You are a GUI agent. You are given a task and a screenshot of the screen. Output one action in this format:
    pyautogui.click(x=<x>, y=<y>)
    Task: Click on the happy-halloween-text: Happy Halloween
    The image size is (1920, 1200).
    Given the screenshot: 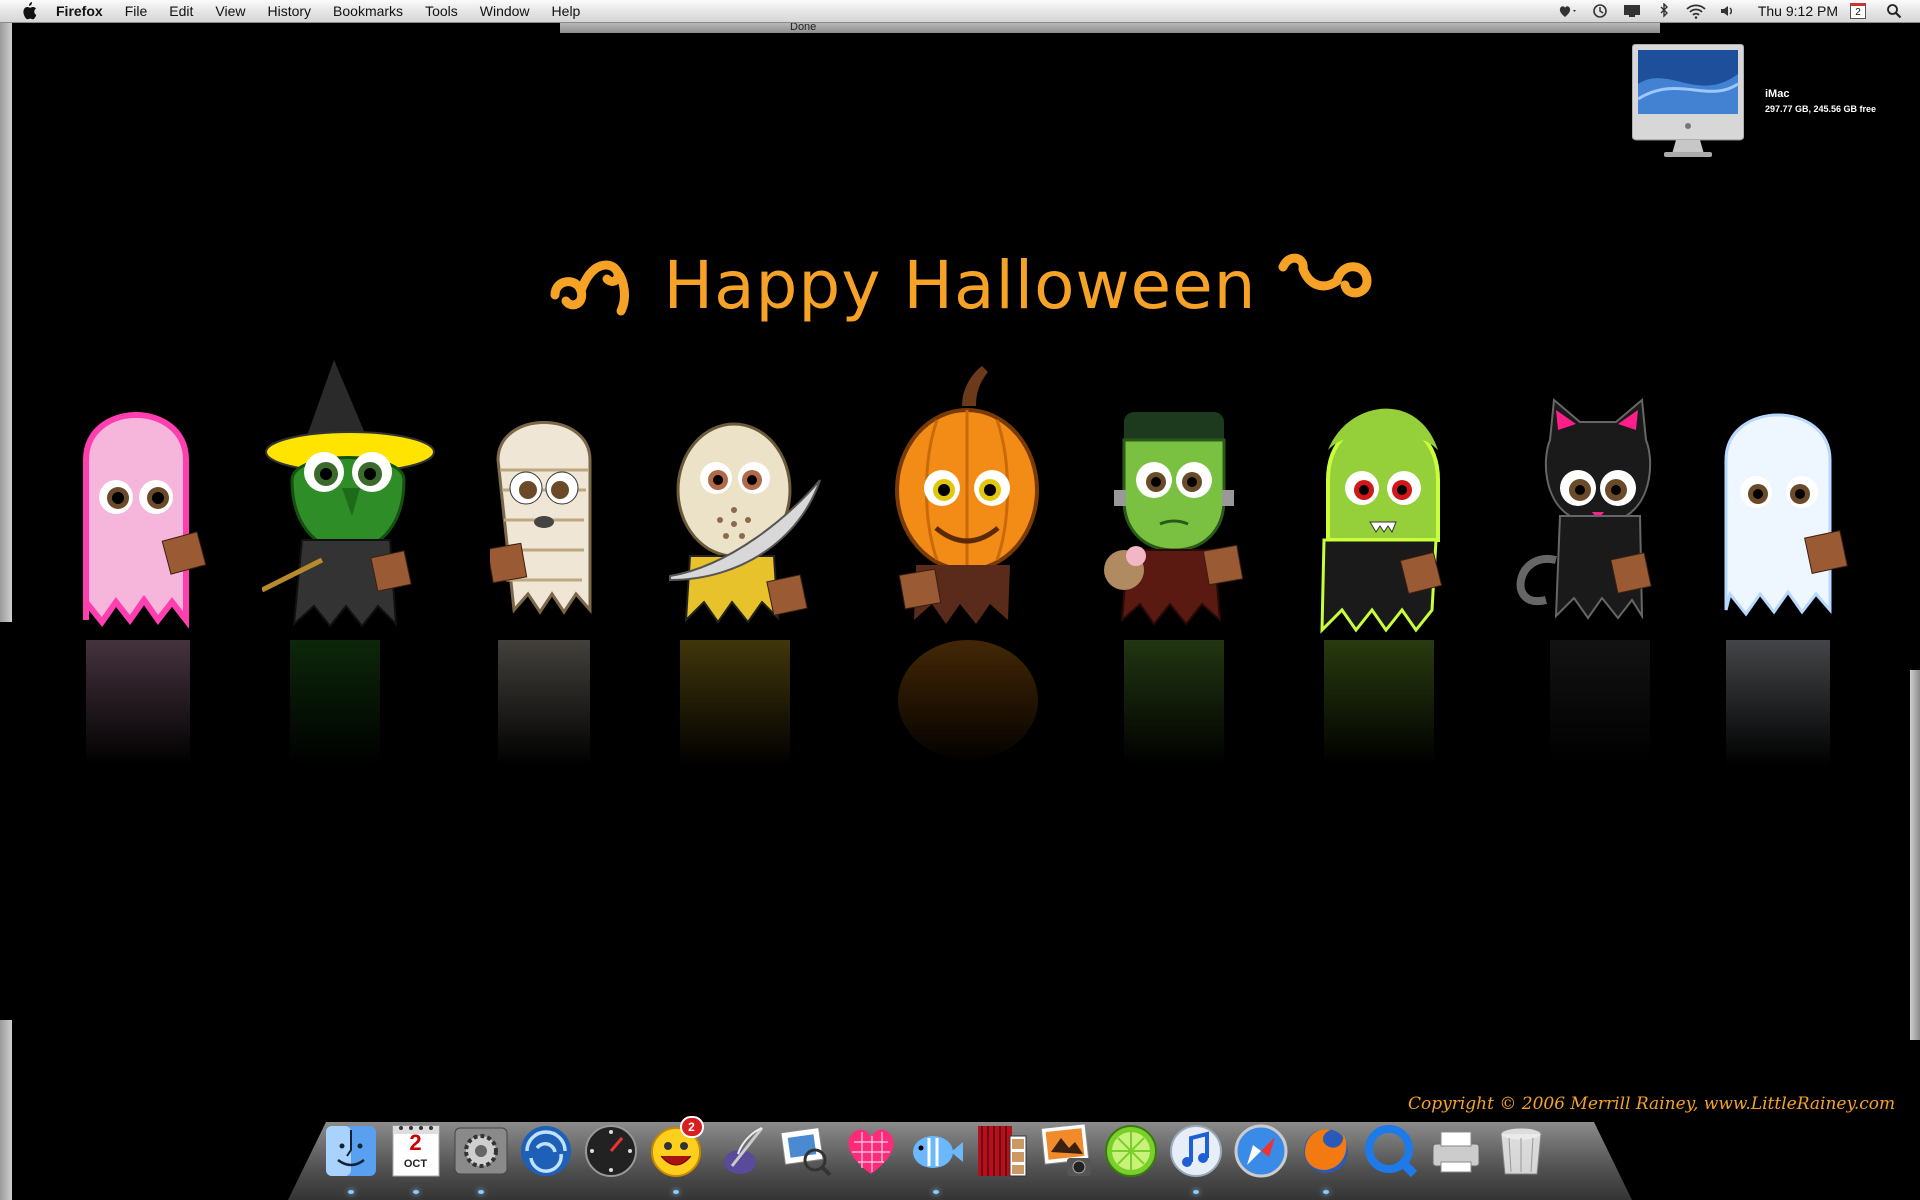 What is the action you would take?
    pyautogui.click(x=960, y=285)
    